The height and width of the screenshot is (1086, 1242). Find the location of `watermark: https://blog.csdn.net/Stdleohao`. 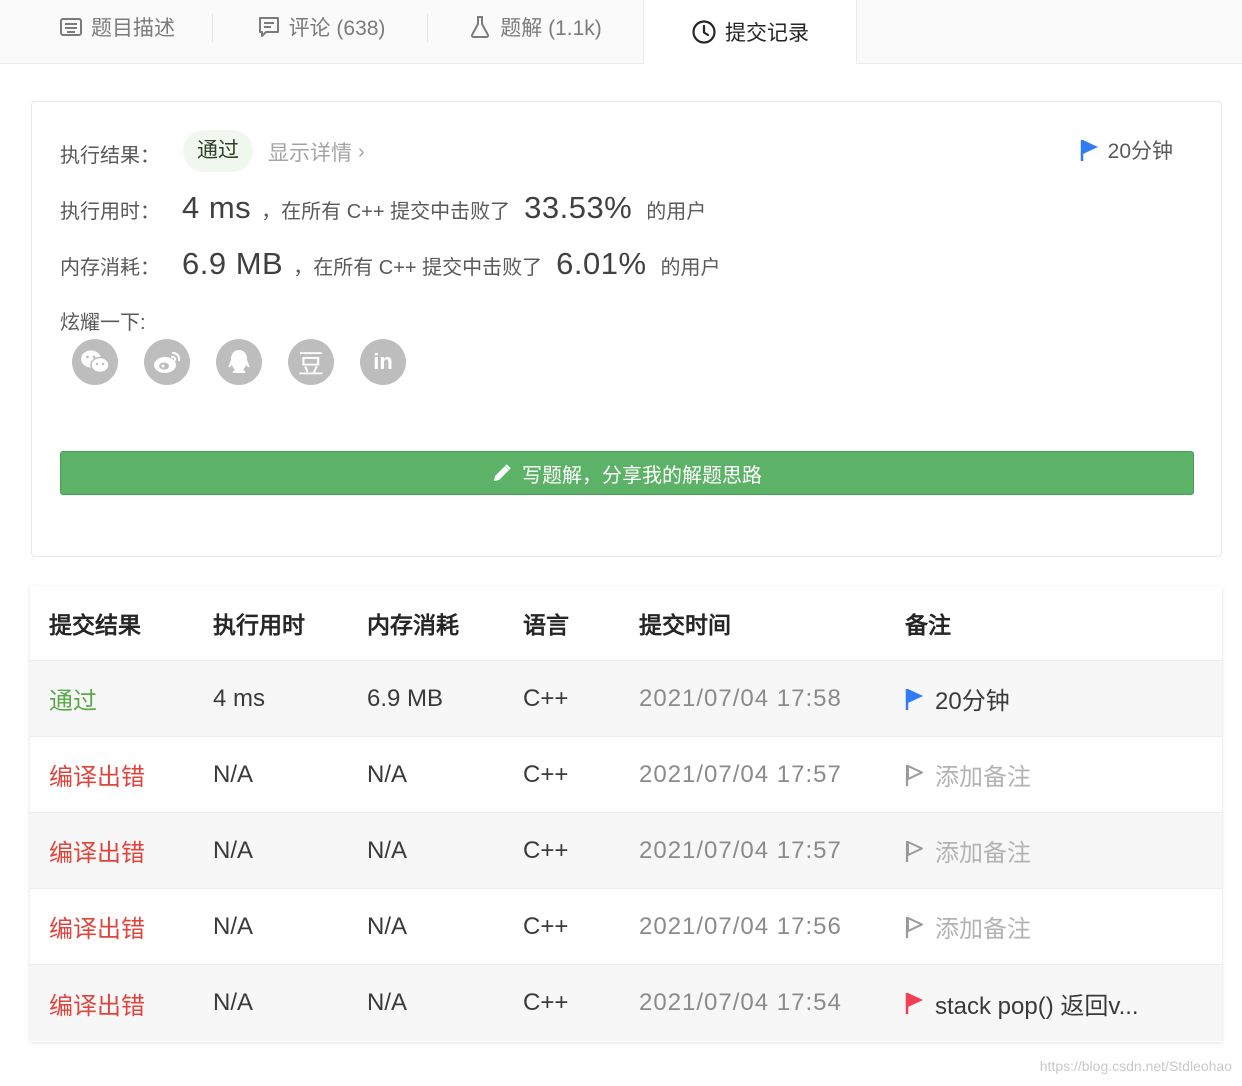

watermark: https://blog.csdn.net/Stdleohao is located at coordinates (1135, 1066).